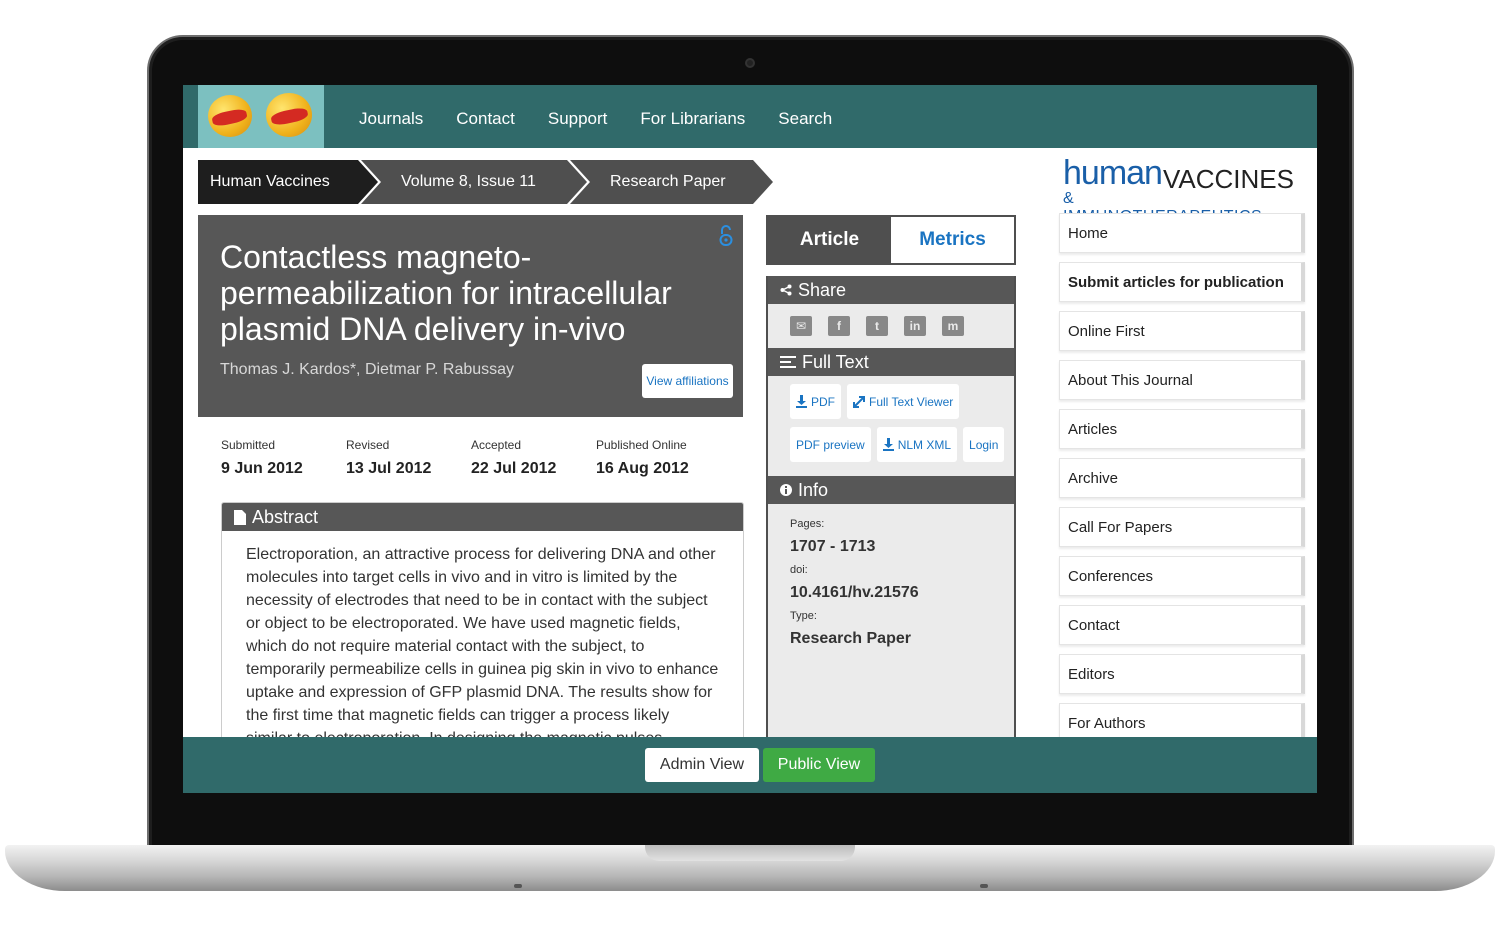 The height and width of the screenshot is (943, 1500). I want to click on full-text-viewer-button: Full Text Viewer, so click(903, 401).